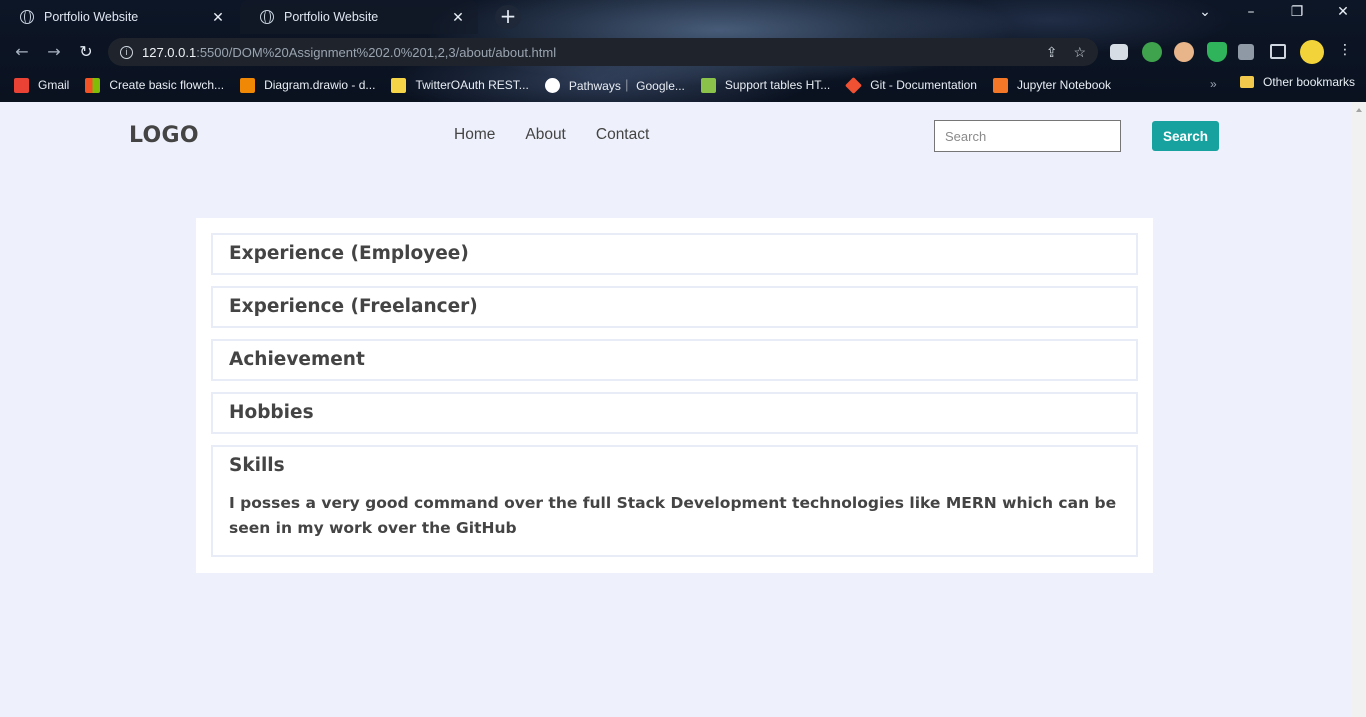 The image size is (1366, 717). I want to click on section-title: Hobbies, so click(674, 413).